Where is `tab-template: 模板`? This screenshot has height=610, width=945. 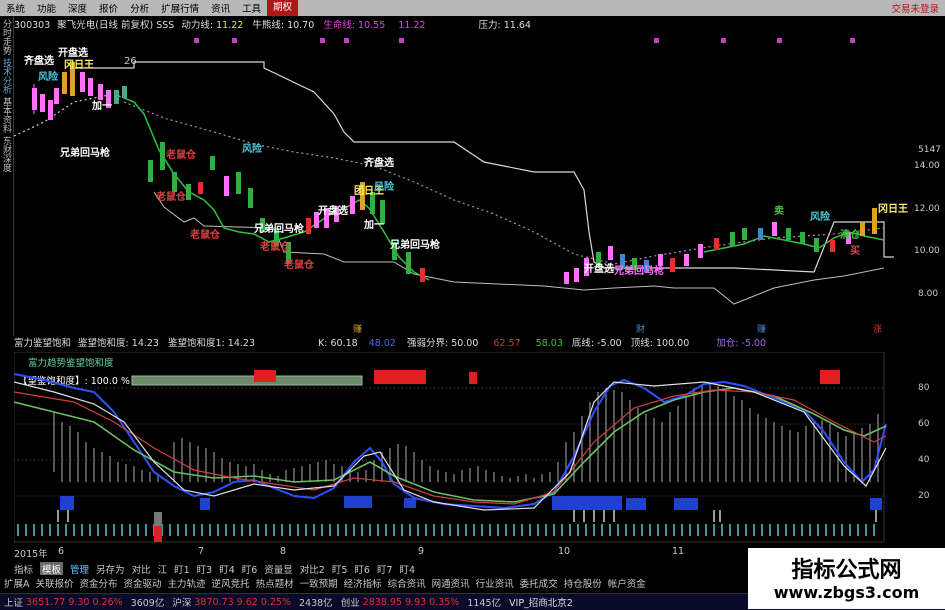
tab-template: 模板 is located at coordinates (52, 569).